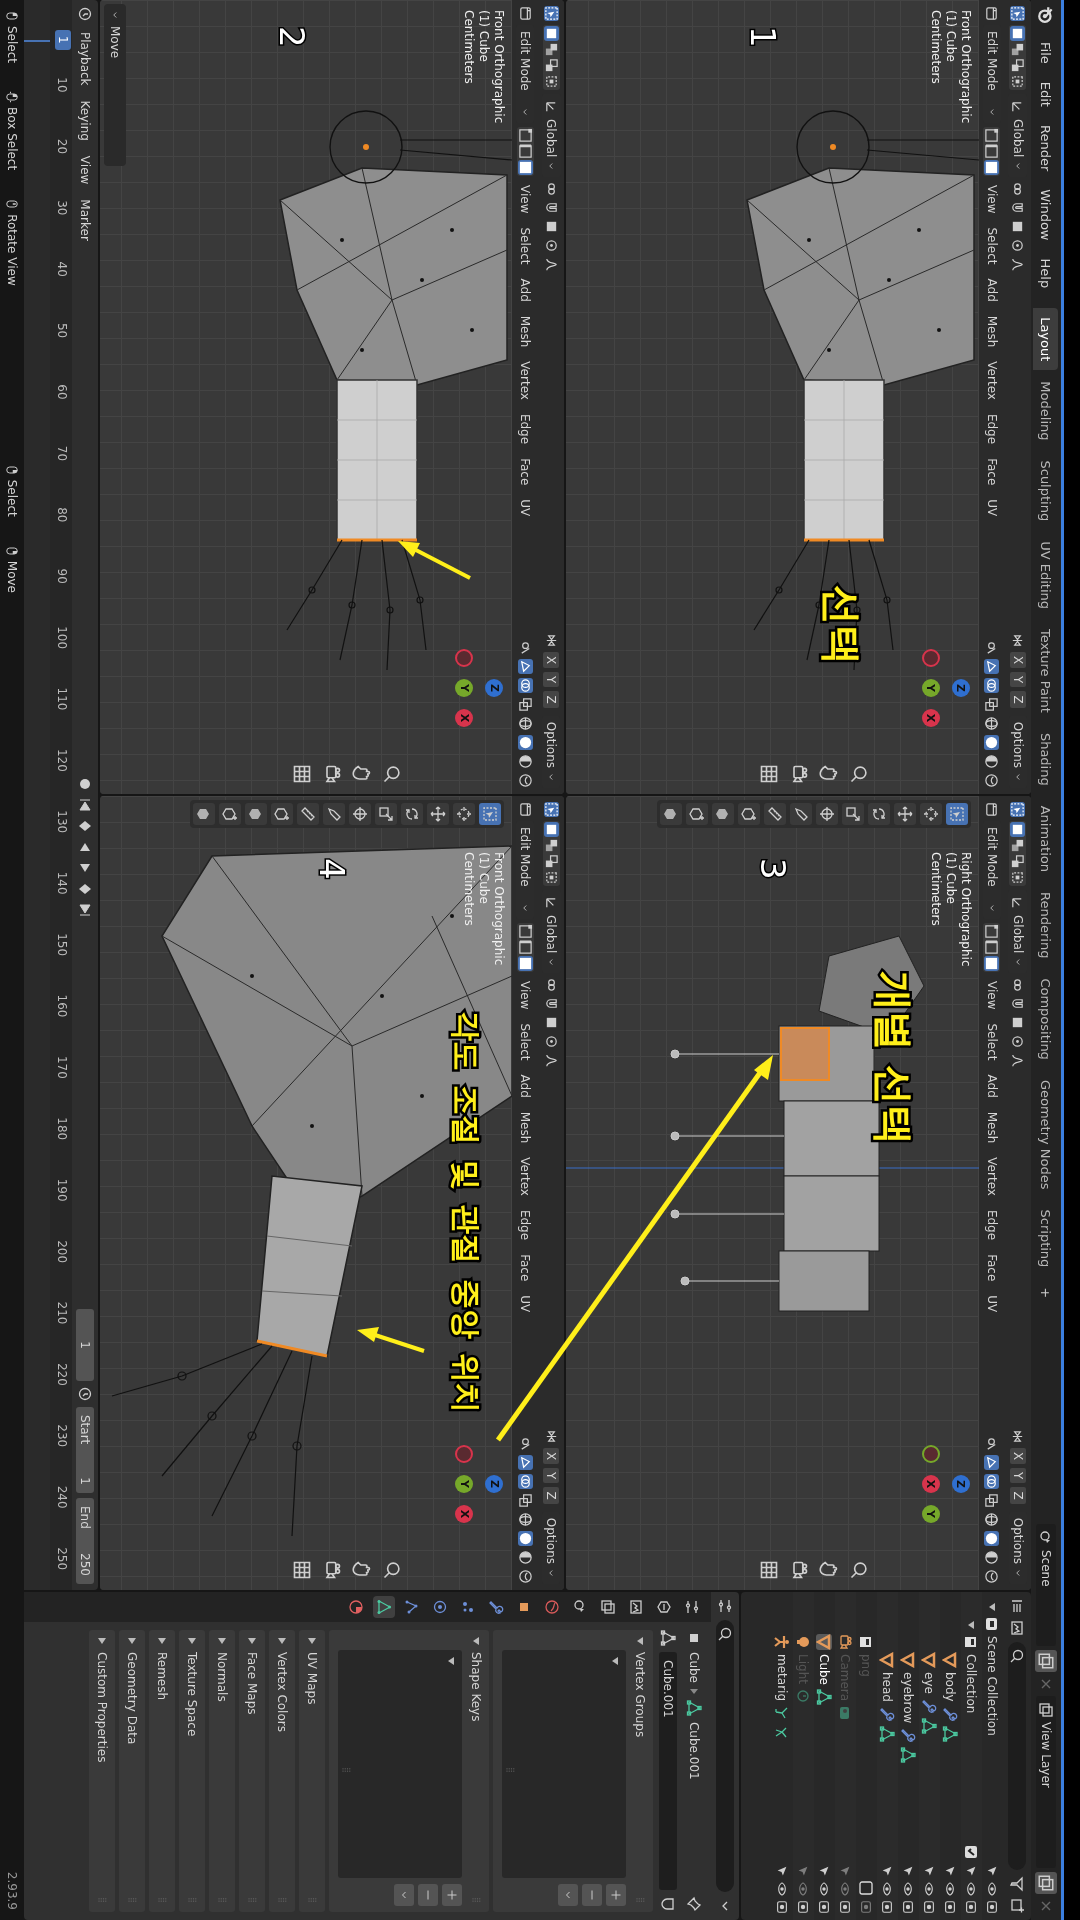 Image resolution: width=1080 pixels, height=1920 pixels. Describe the element at coordinates (312, 1678) in the screenshot. I see `panel-title: UV Maps` at that location.